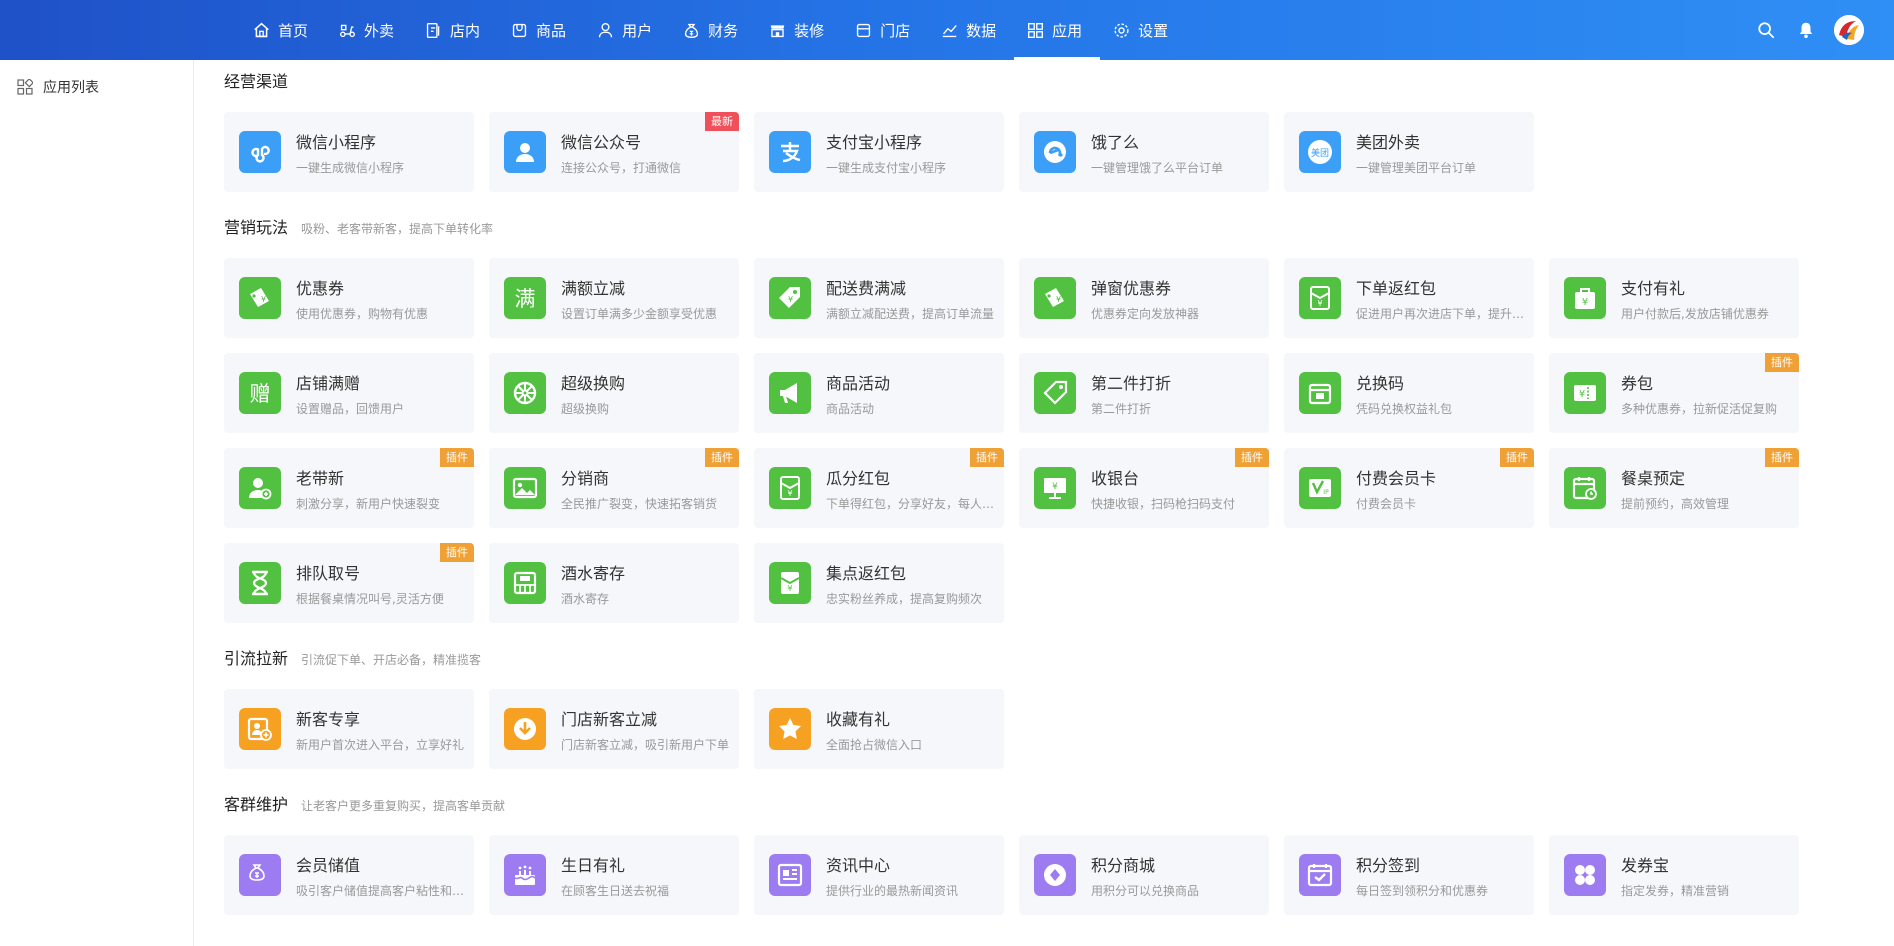 Image resolution: width=1894 pixels, height=946 pixels. Describe the element at coordinates (349, 875) in the screenshot. I see `app-card: 会员储值 吸引客户储值提高客户粘性和复购` at that location.